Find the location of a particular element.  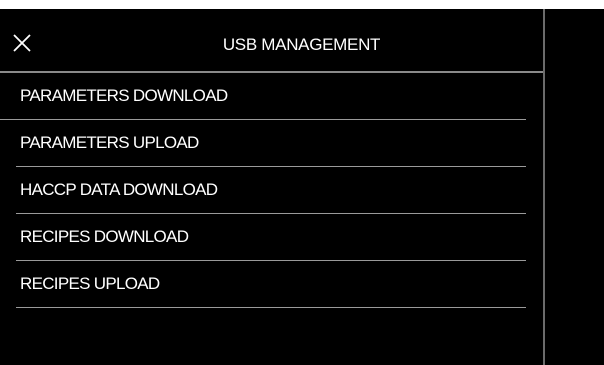

close-button is located at coordinates (22, 43).